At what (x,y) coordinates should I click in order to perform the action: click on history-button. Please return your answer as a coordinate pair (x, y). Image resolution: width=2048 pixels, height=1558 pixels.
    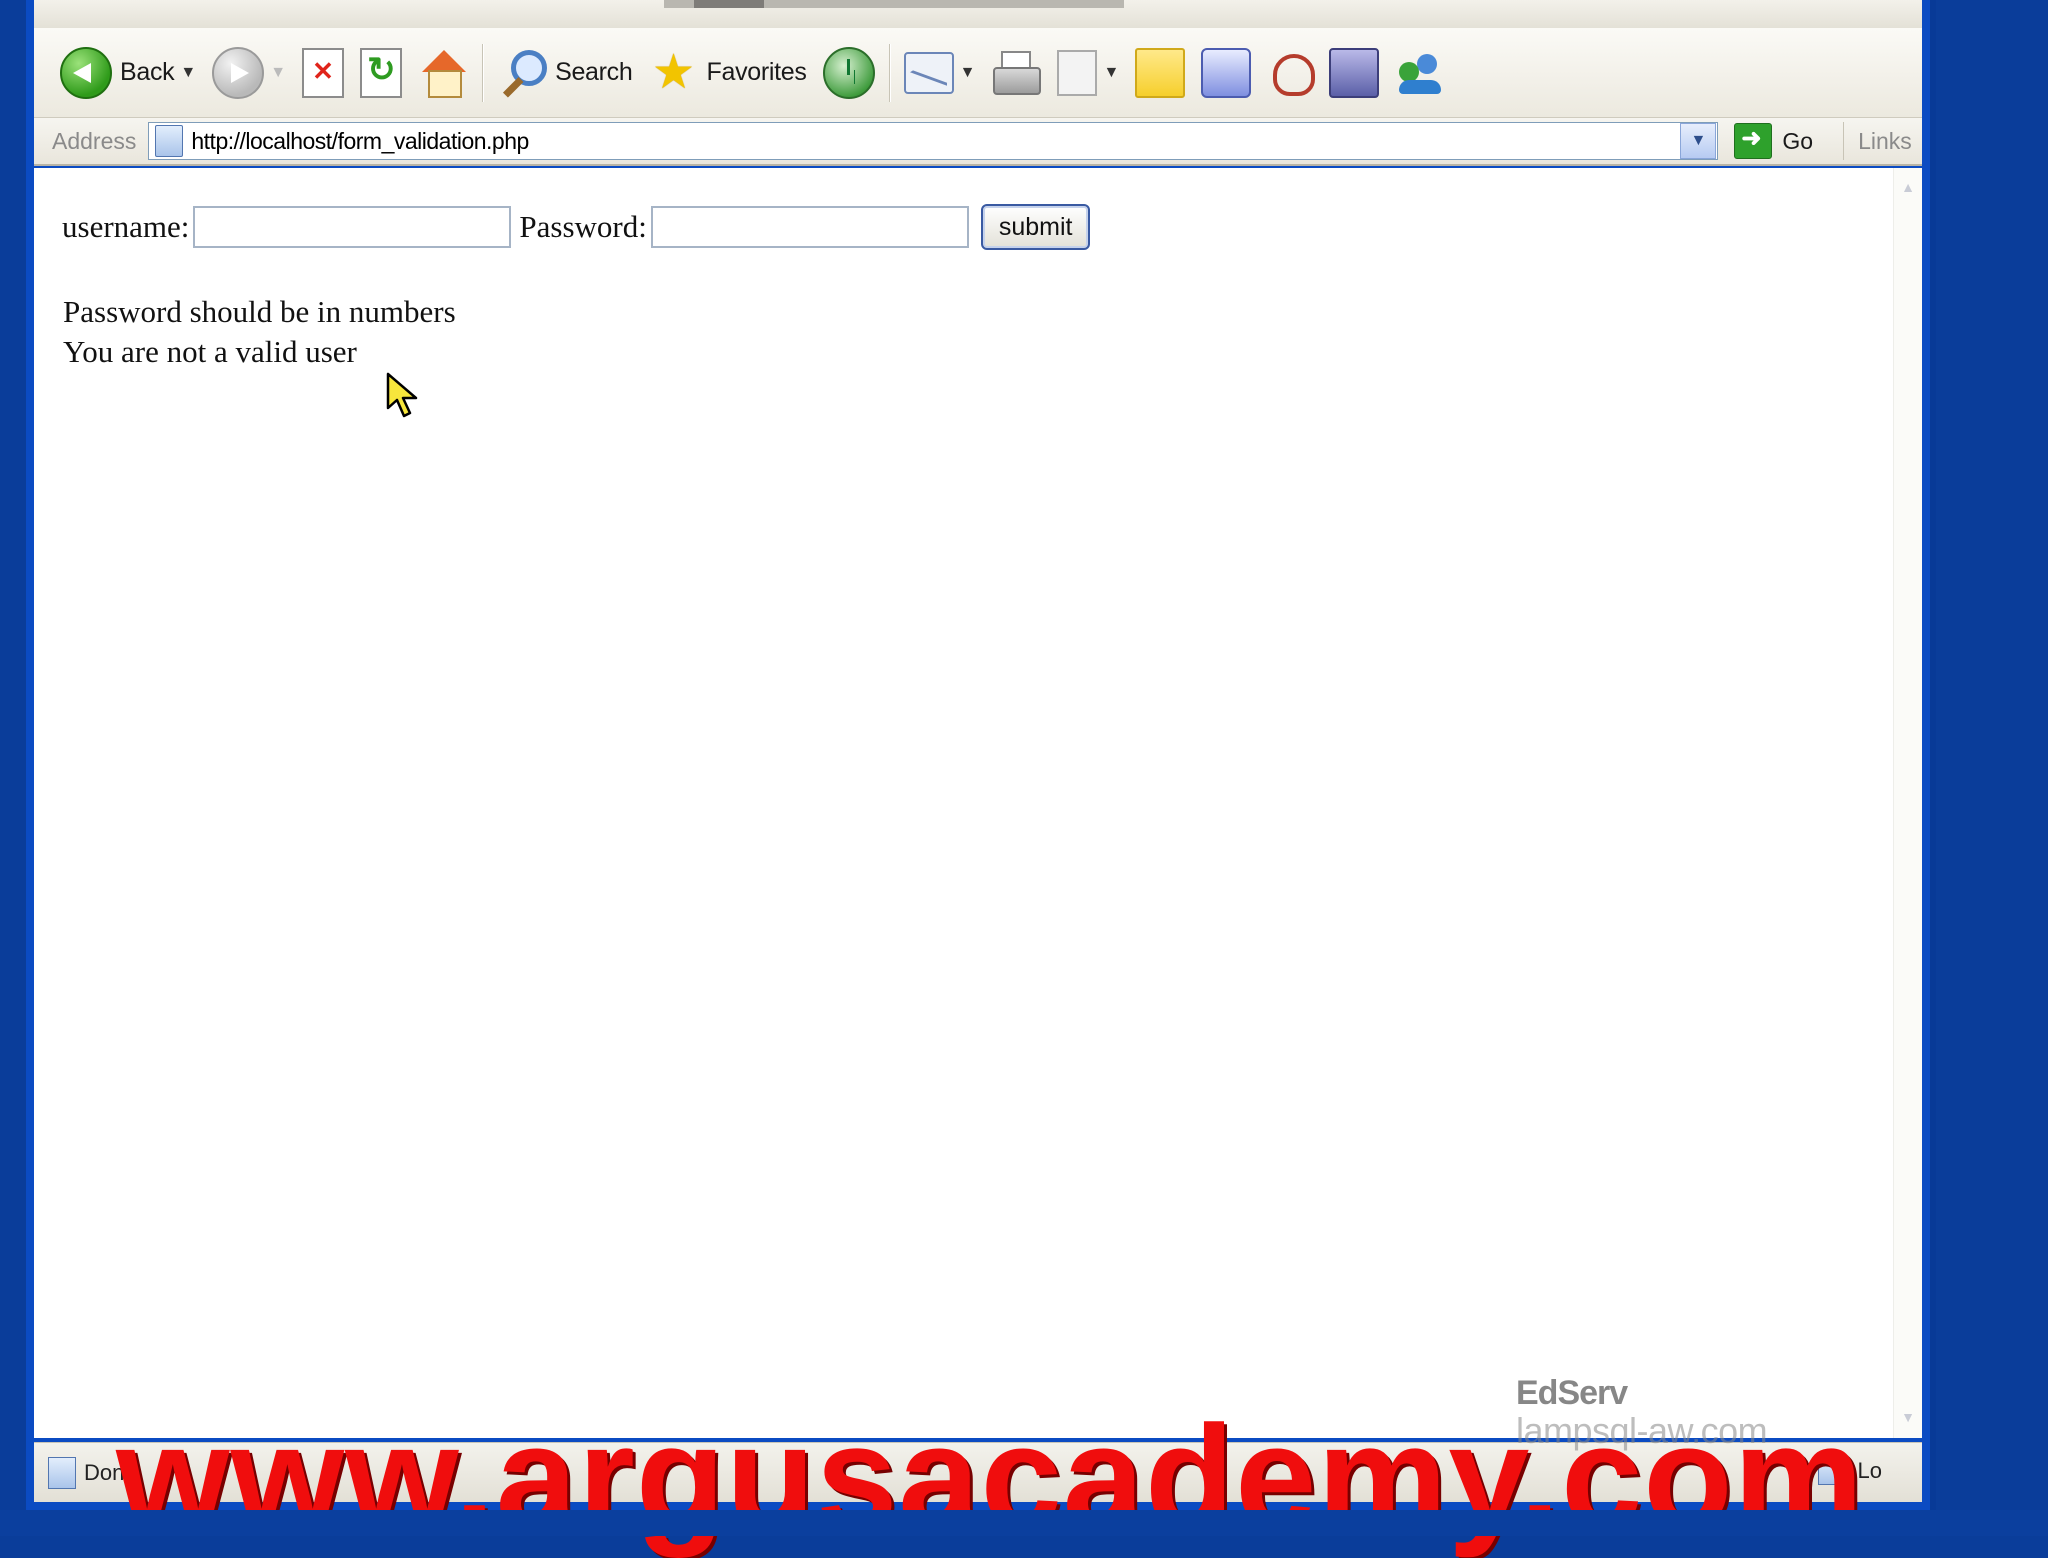
    Looking at the image, I should click on (849, 73).